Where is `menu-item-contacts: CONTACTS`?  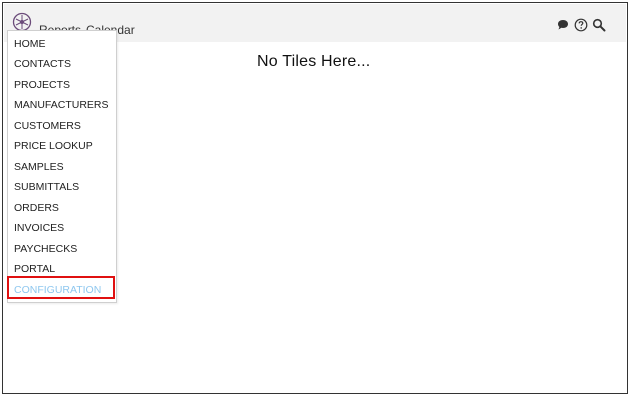 menu-item-contacts: CONTACTS is located at coordinates (42, 64).